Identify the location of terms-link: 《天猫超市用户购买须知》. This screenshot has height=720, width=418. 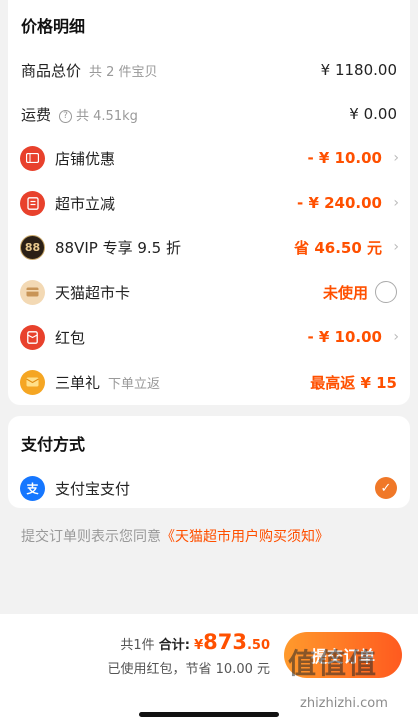
(245, 537).